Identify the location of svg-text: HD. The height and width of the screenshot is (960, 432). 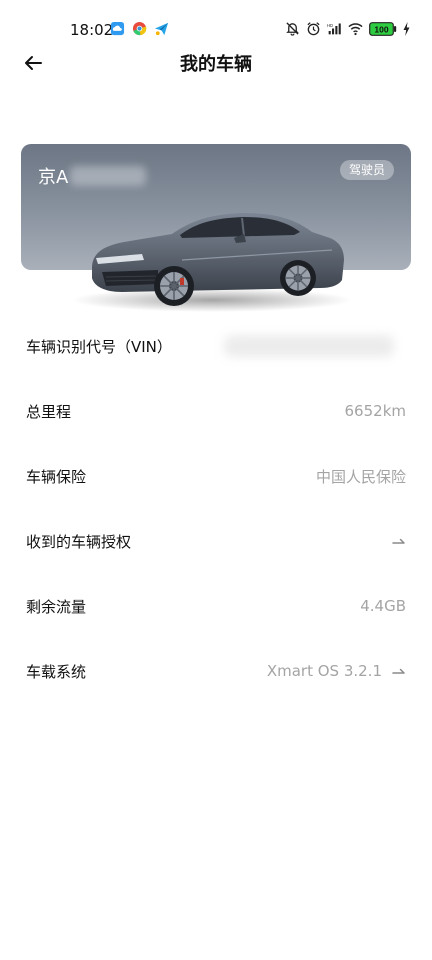
(330, 25).